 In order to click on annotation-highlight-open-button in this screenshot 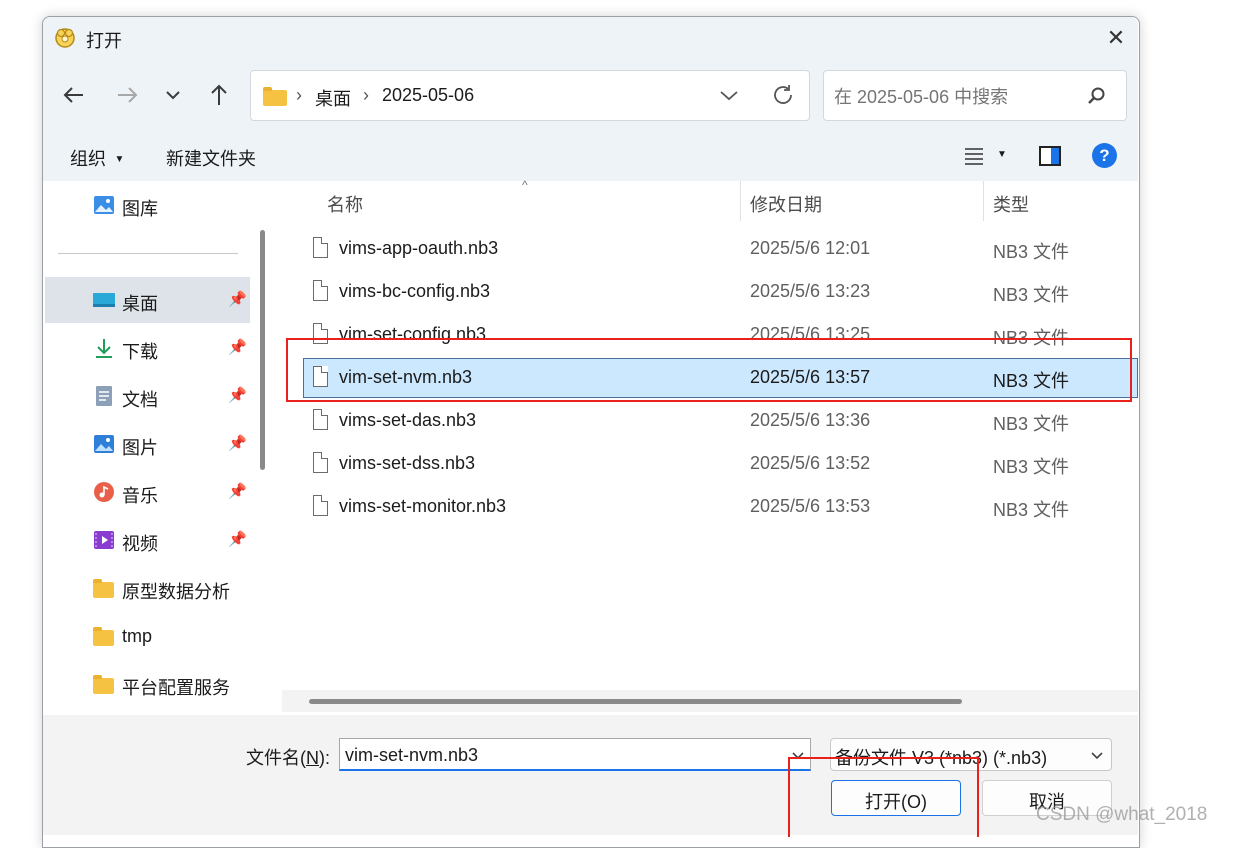, I will do `click(883, 797)`.